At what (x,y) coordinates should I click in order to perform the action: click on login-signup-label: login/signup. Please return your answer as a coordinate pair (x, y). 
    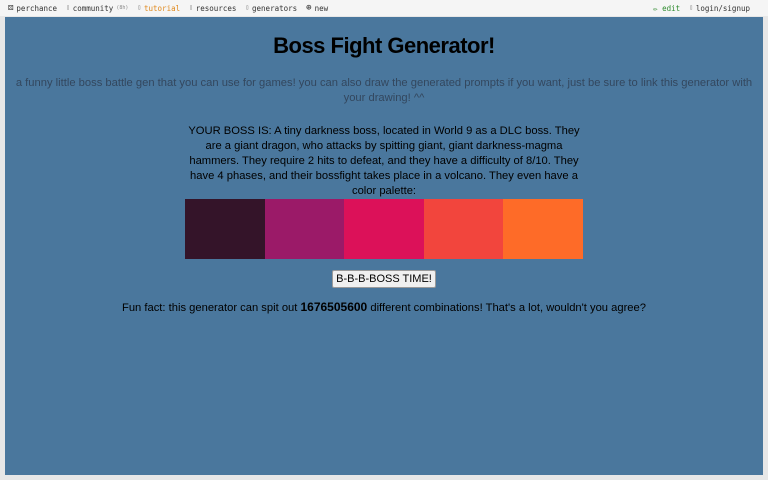
    Looking at the image, I should click on (722, 8).